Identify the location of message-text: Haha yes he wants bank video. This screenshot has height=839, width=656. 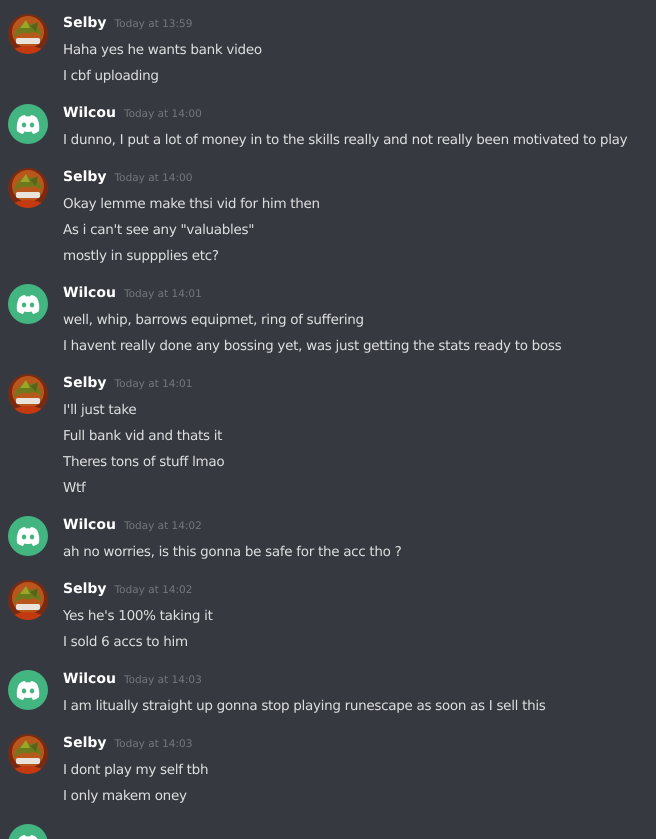
(162, 50).